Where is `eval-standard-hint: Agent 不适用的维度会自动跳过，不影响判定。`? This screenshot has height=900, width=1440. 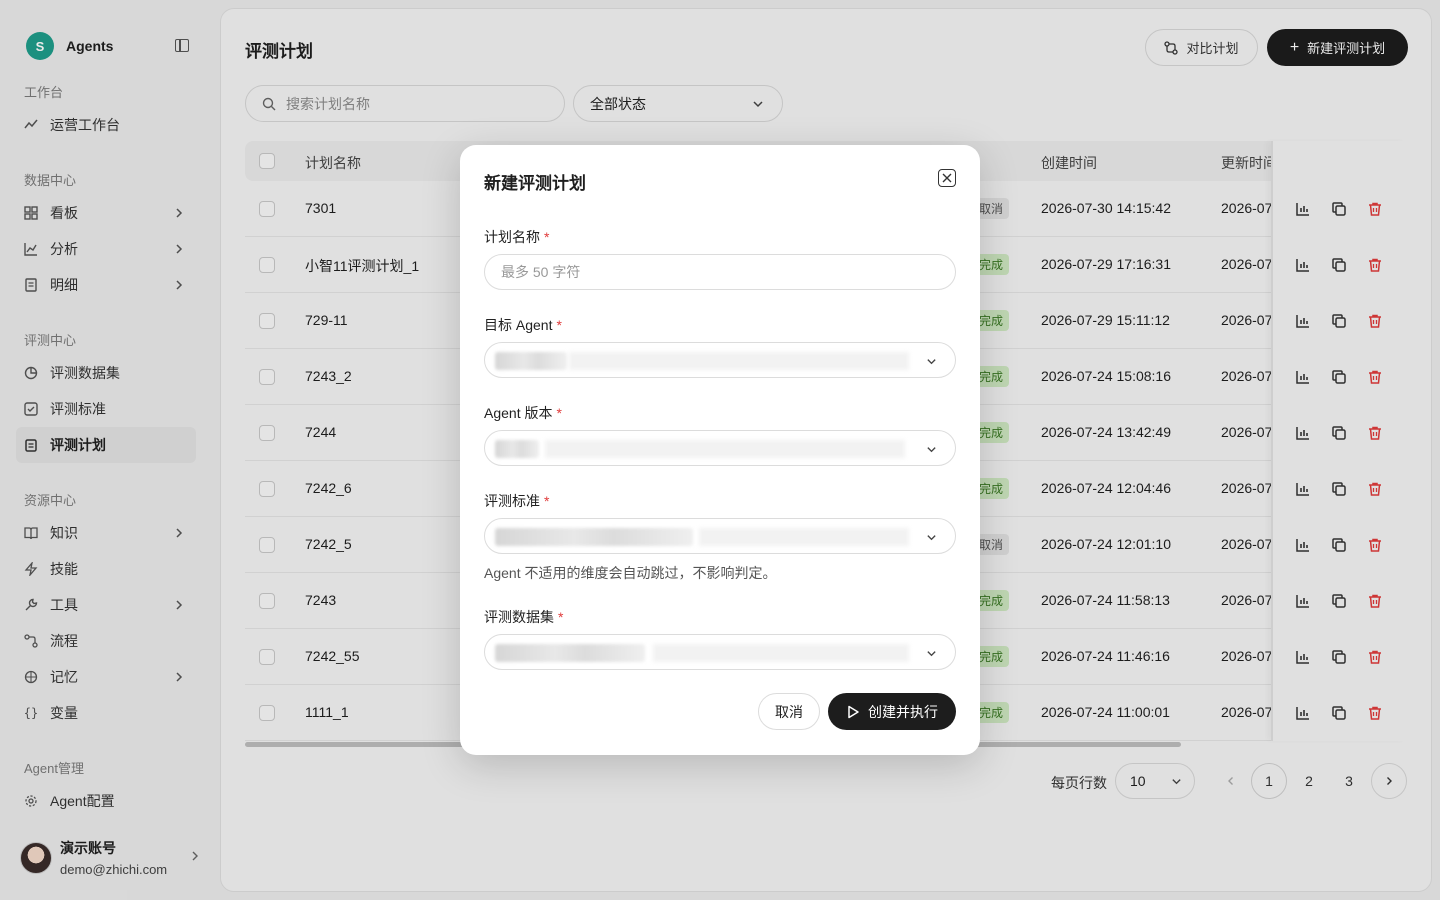 eval-standard-hint: Agent 不适用的维度会自动跳过，不影响判定。 is located at coordinates (630, 573).